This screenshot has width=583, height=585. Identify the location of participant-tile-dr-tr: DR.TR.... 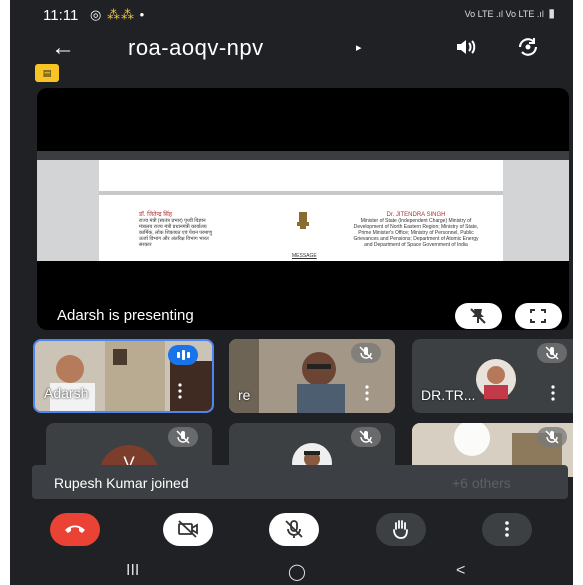
(492, 376).